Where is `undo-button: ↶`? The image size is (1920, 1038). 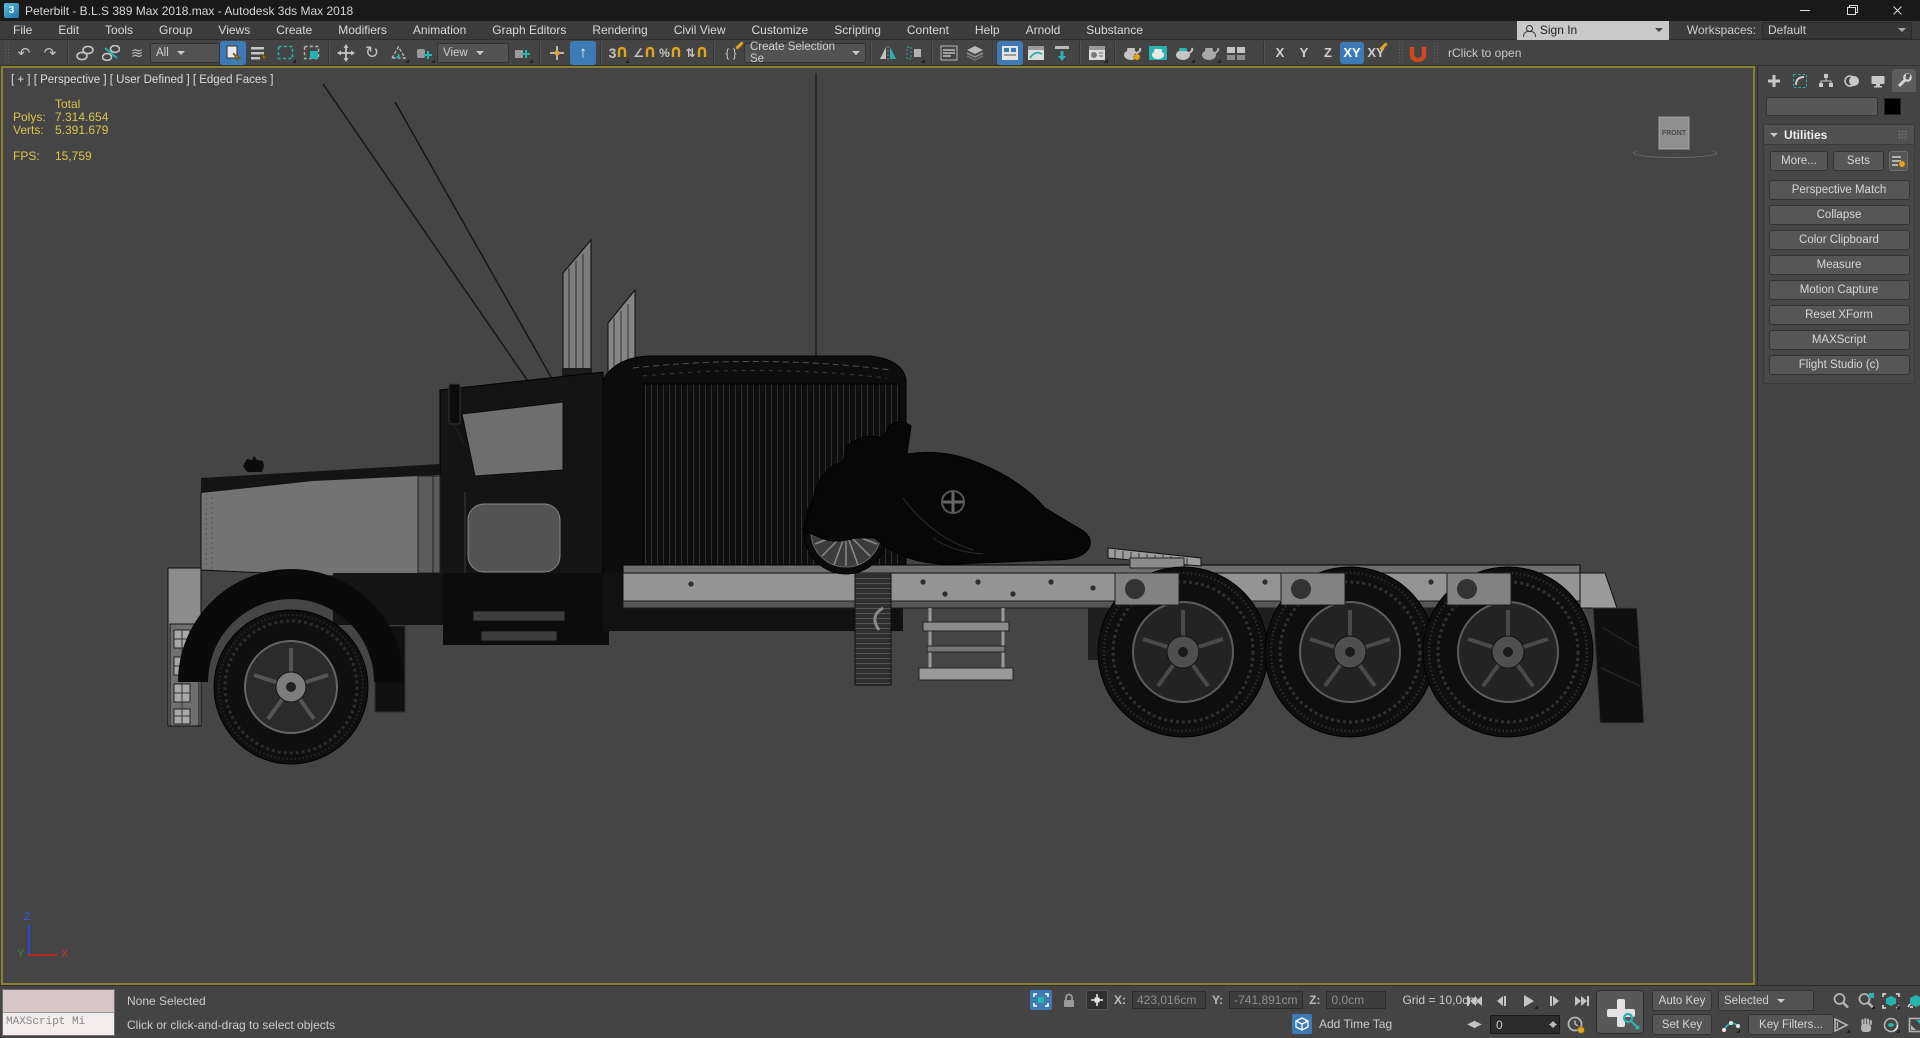
undo-button: ↶ is located at coordinates (24, 53).